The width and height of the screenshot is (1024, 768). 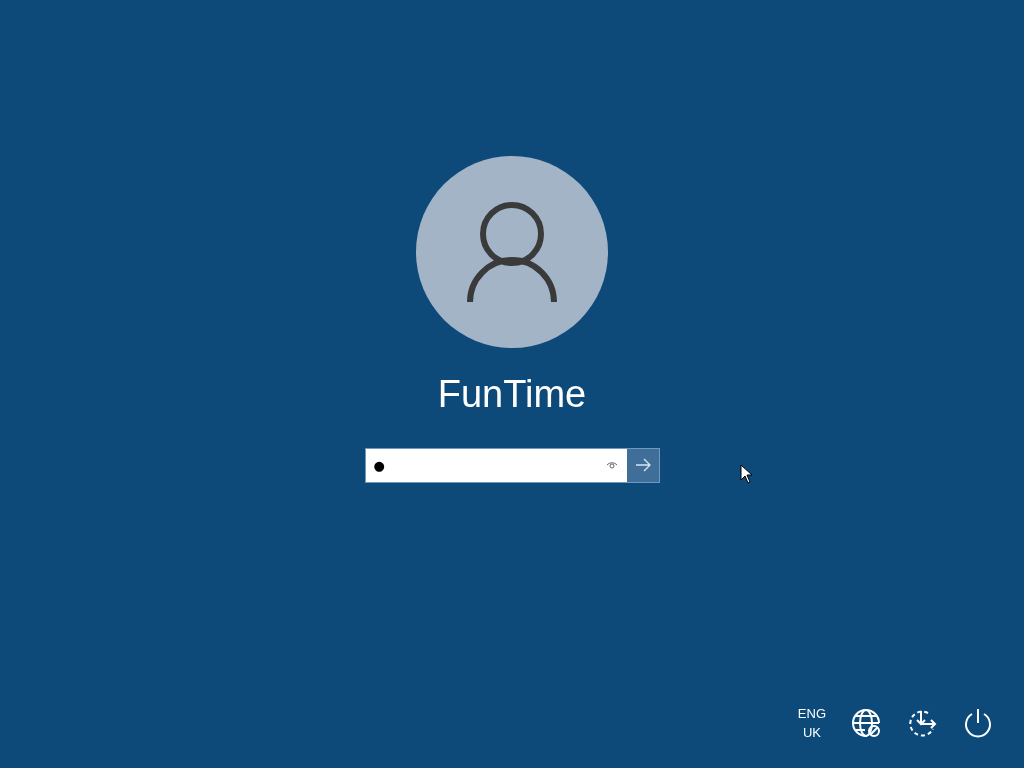 I want to click on mouse-cursor-icon, so click(x=746, y=474).